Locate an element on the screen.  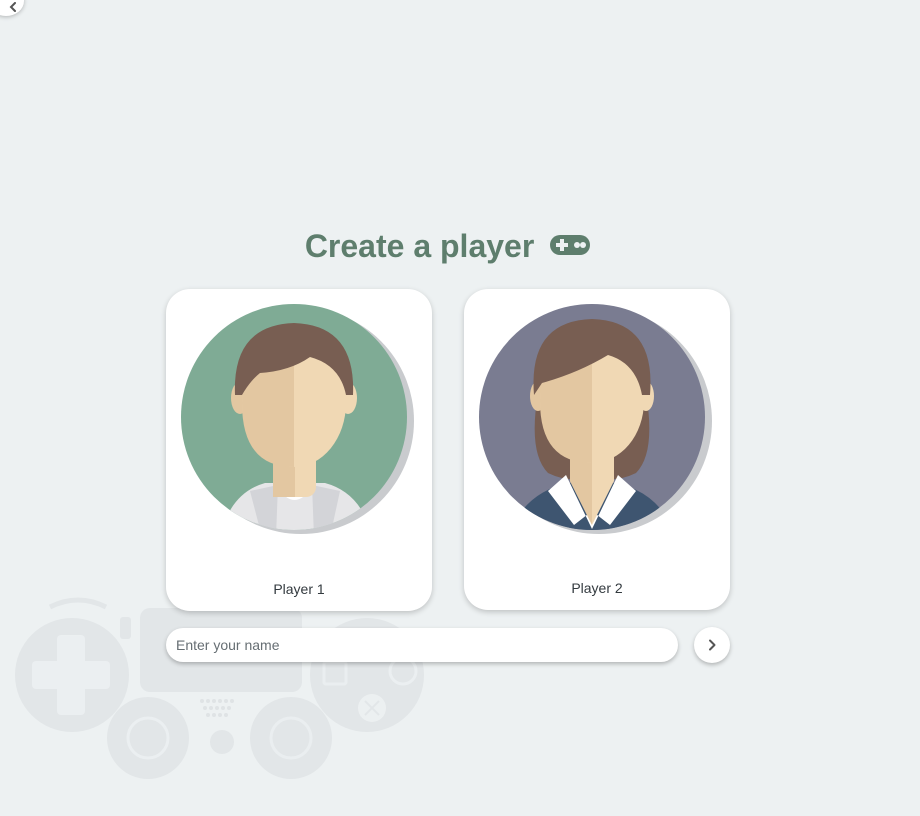
female-avatar-icon is located at coordinates (595, 419).